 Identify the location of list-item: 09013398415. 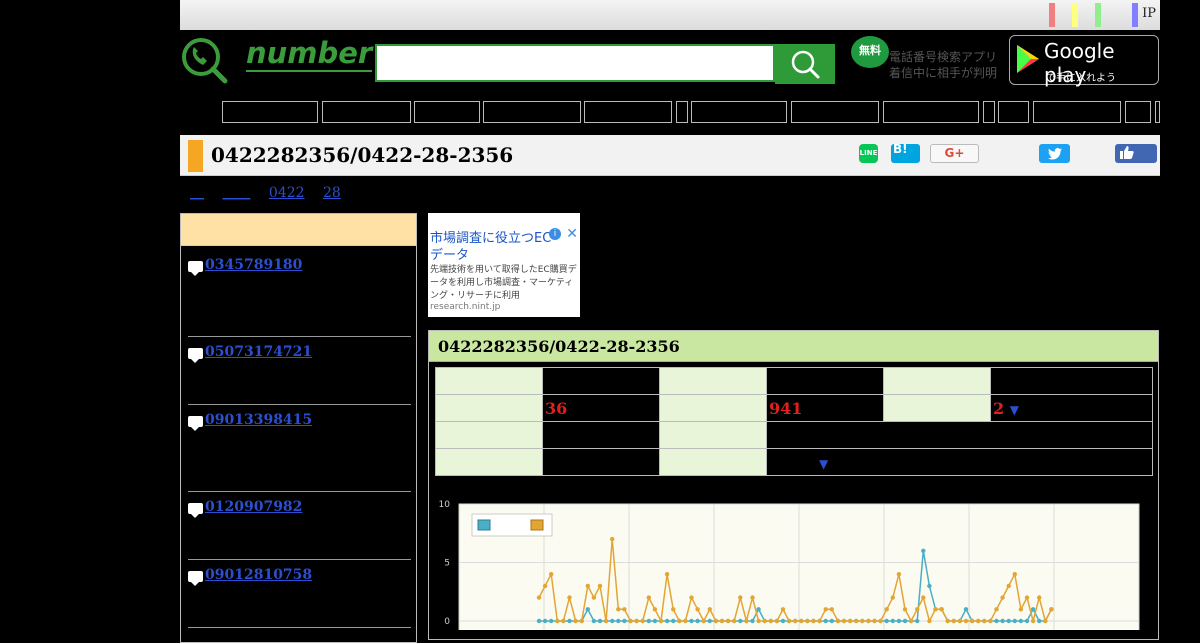
(299, 452).